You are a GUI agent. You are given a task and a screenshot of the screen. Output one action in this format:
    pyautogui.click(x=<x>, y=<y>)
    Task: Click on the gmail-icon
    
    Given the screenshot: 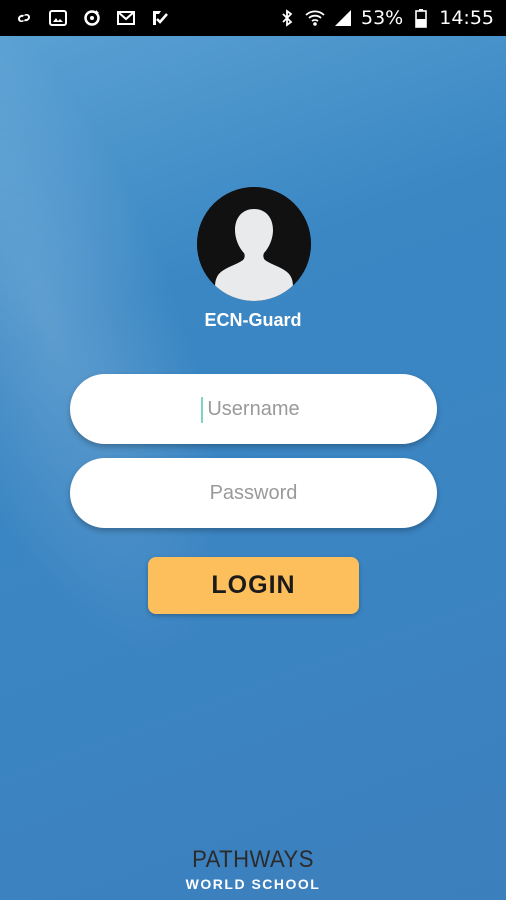 What is the action you would take?
    pyautogui.click(x=126, y=18)
    